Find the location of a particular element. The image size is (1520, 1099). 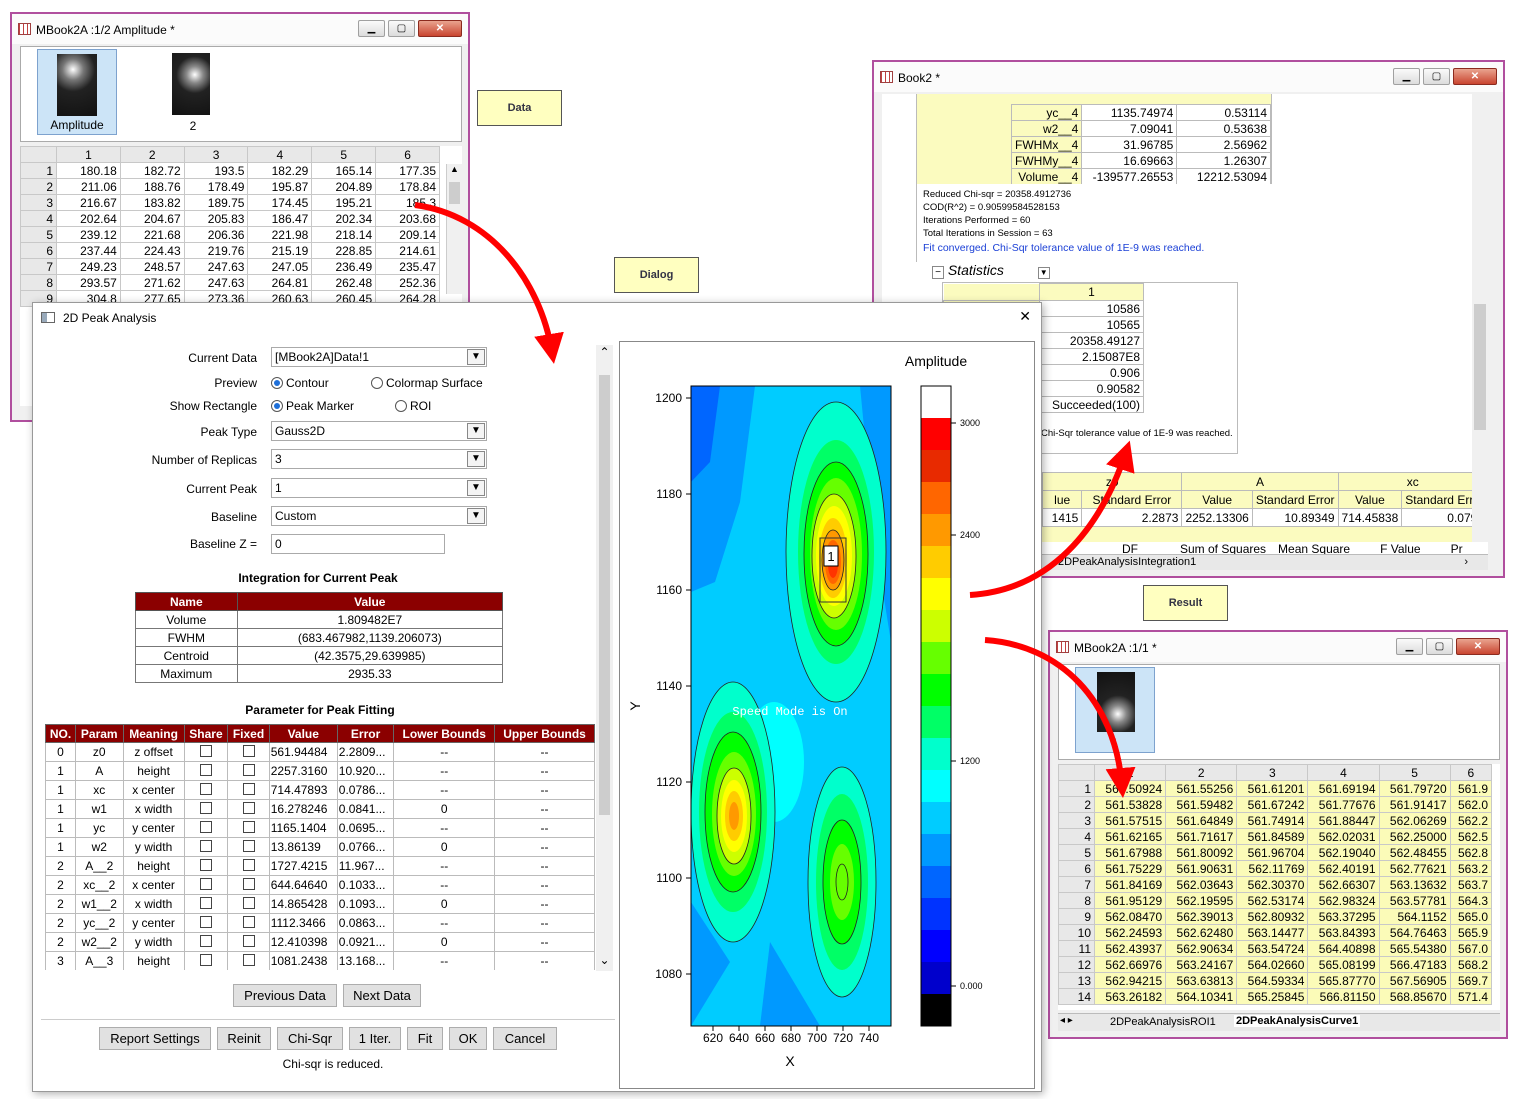

cell: 235.47 is located at coordinates (407, 266).